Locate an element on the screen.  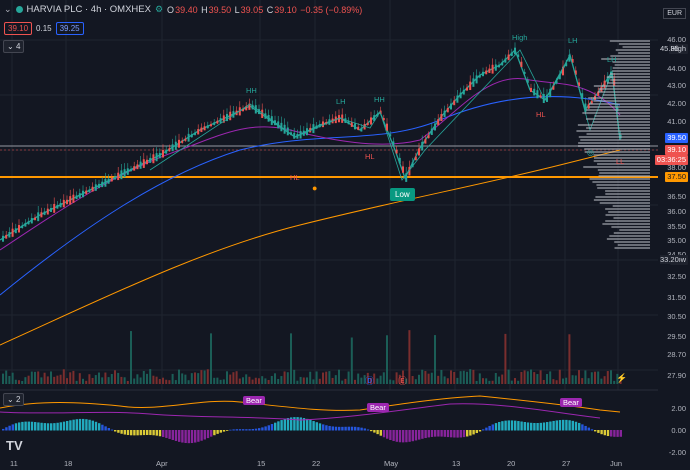
earnings-icon: Ⓔ is located at coordinates (402, 380).